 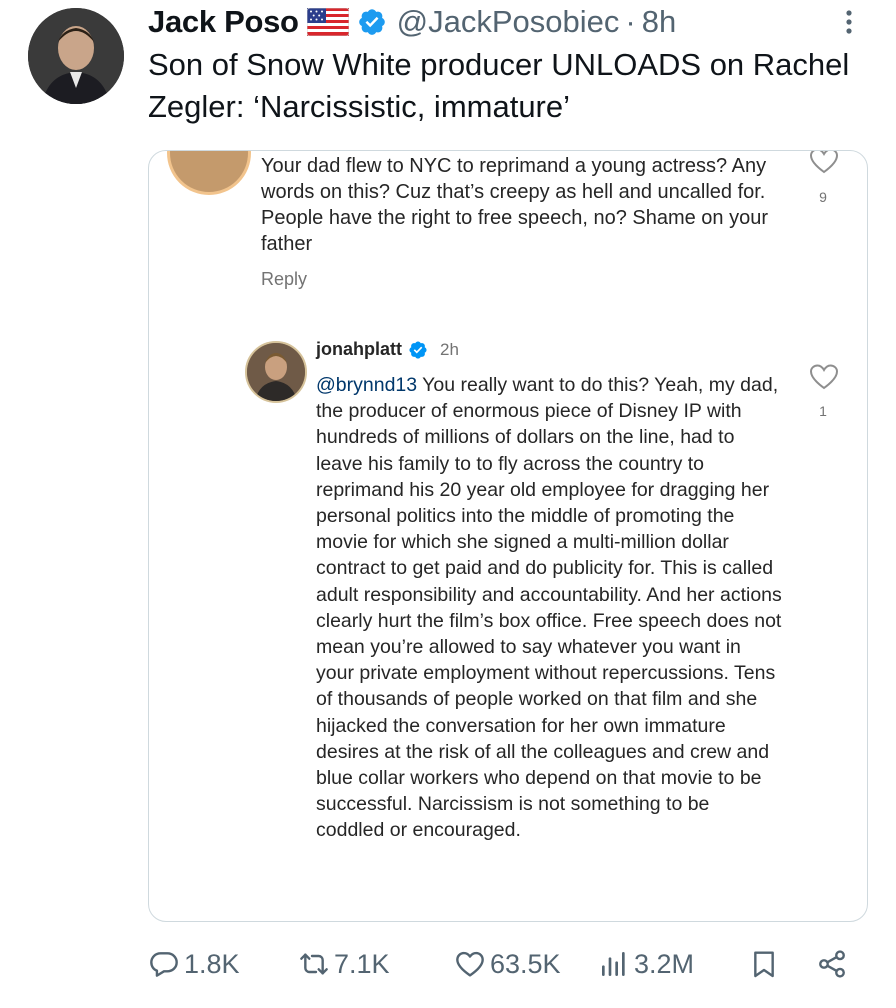 I want to click on views-button: 3.2M, so click(x=646, y=964).